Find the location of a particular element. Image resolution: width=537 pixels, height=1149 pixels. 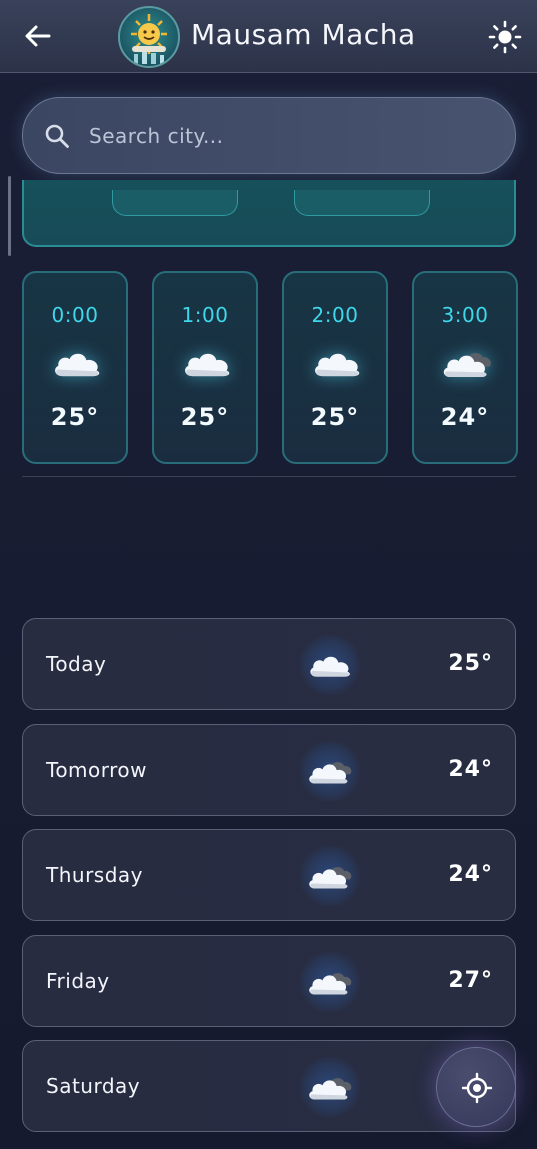

app-logo is located at coordinates (149, 37).